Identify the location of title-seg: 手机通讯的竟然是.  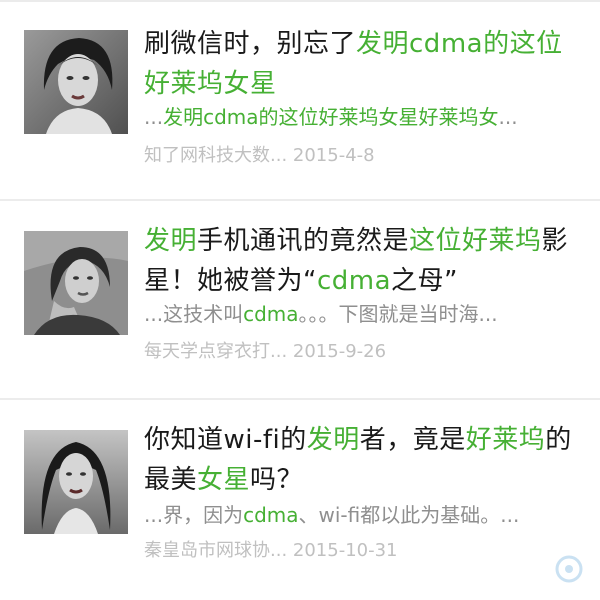
(303, 241).